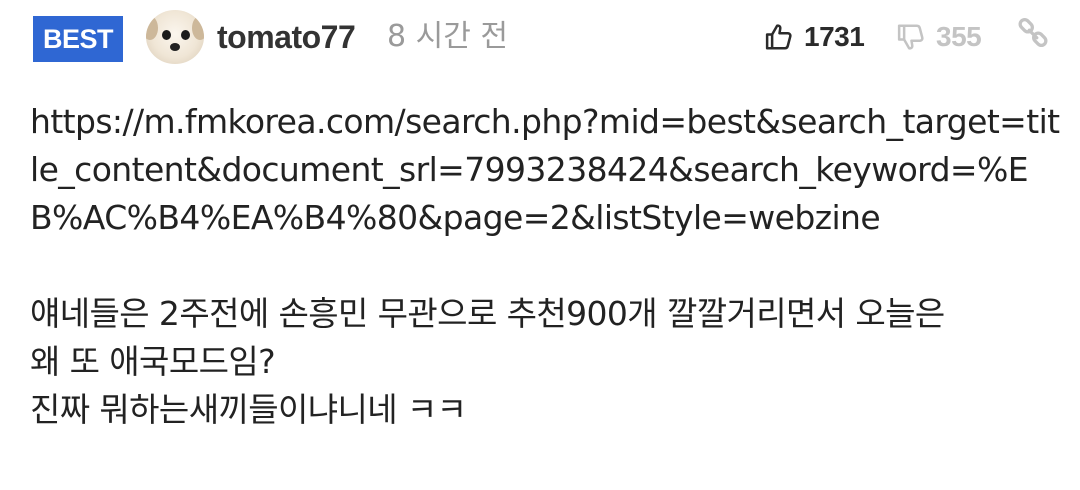  What do you see at coordinates (175, 37) in the screenshot?
I see `avatar` at bounding box center [175, 37].